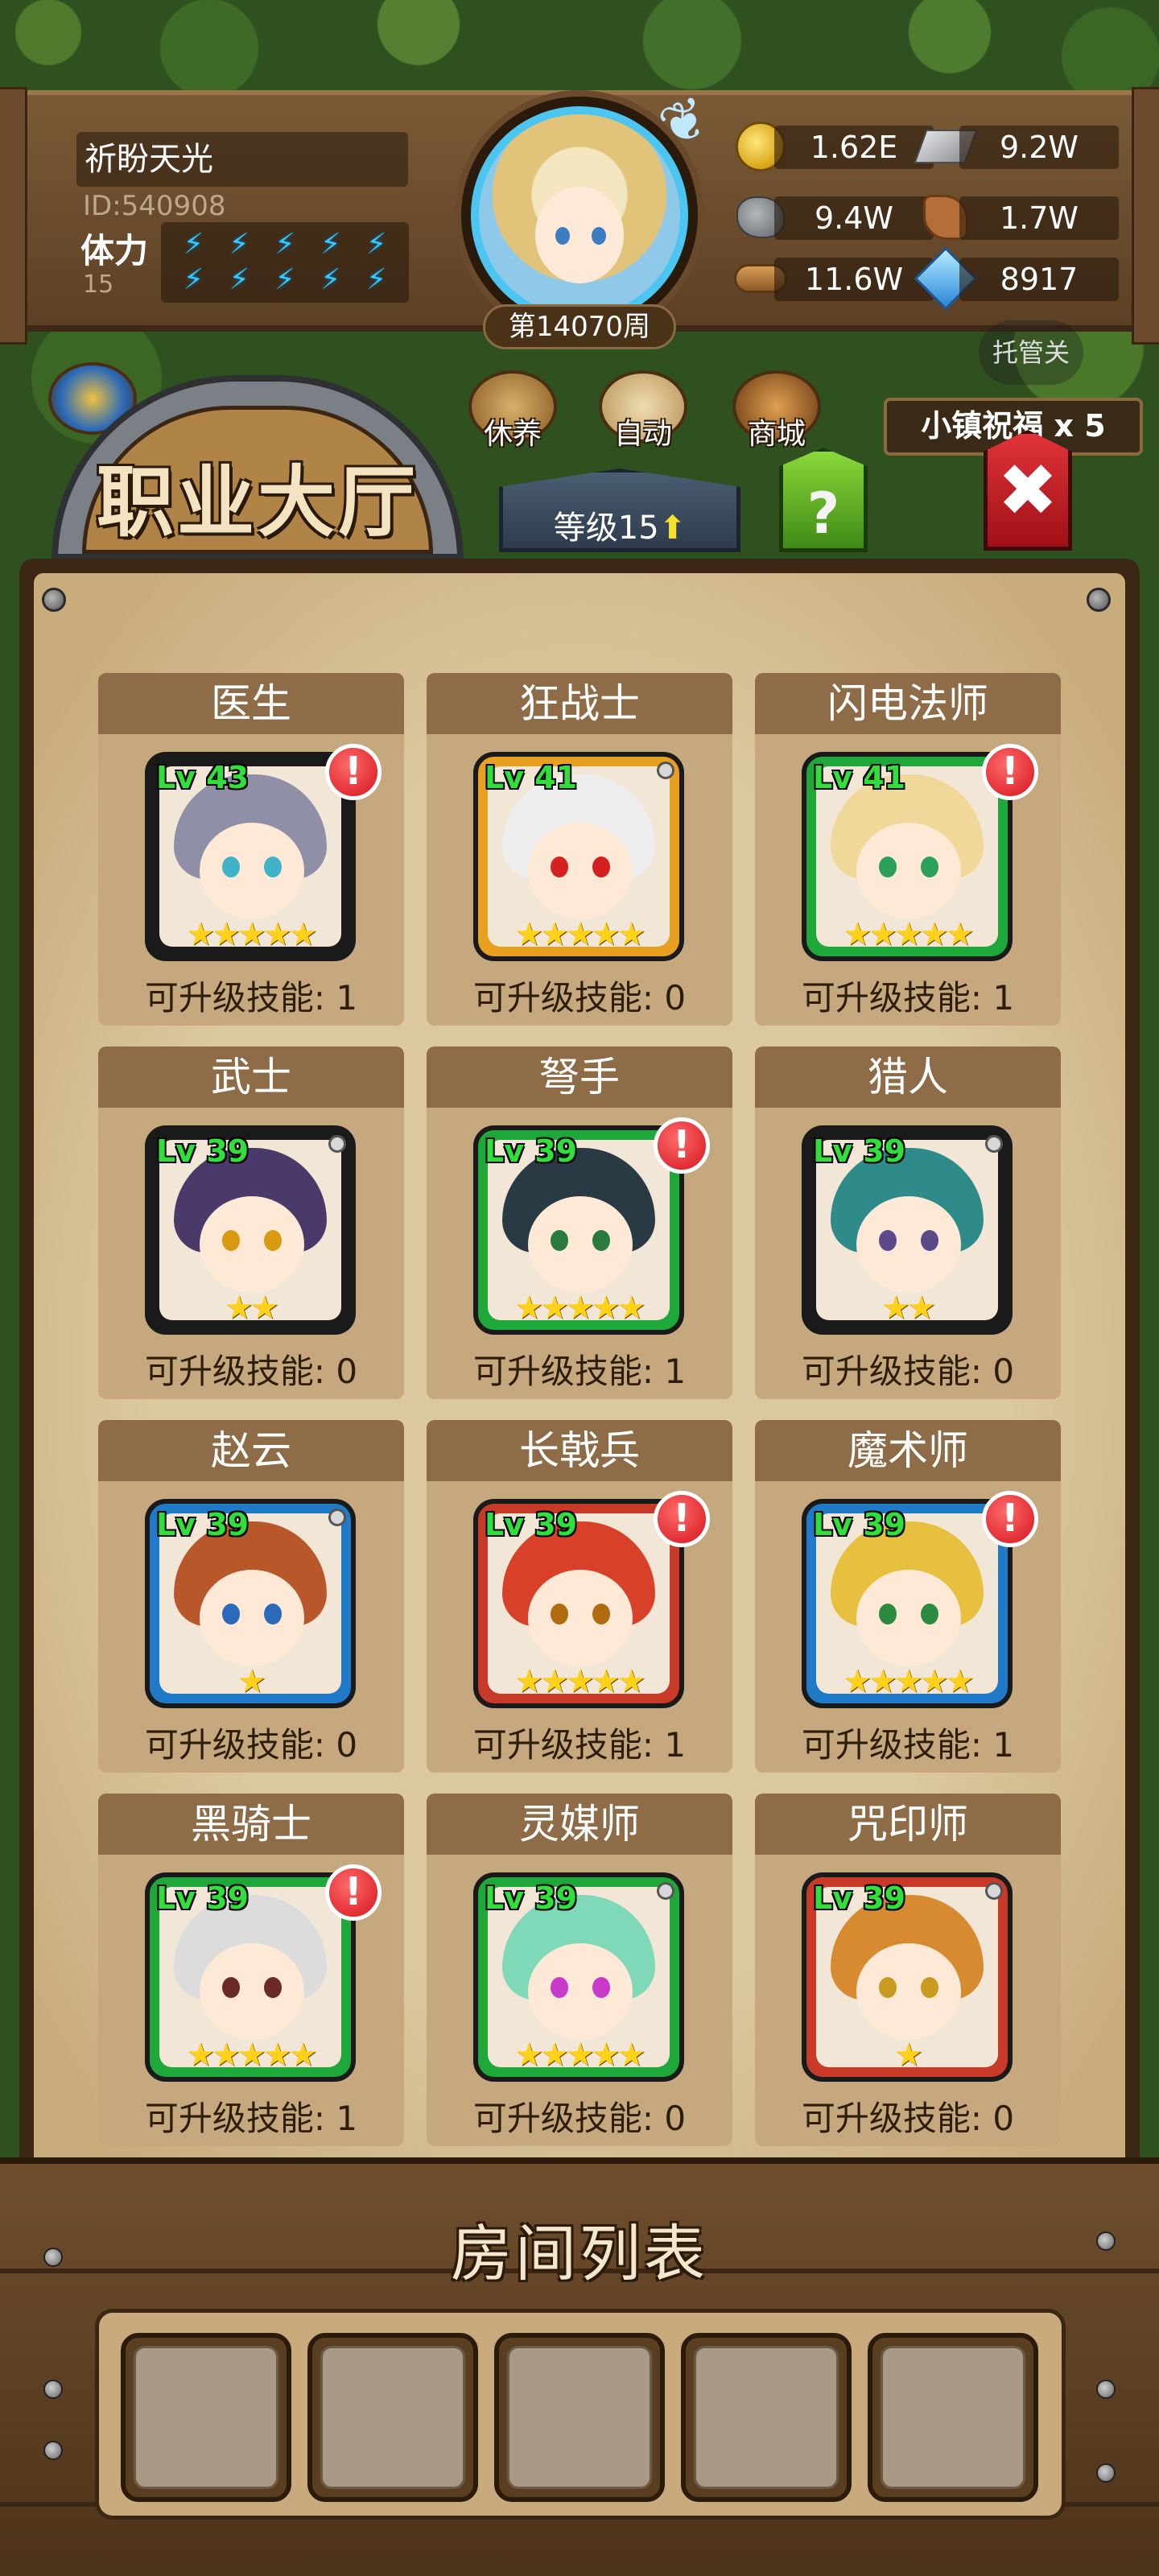 The image size is (1159, 2576). What do you see at coordinates (908, 1450) in the screenshot?
I see `class-name: 魔术师` at bounding box center [908, 1450].